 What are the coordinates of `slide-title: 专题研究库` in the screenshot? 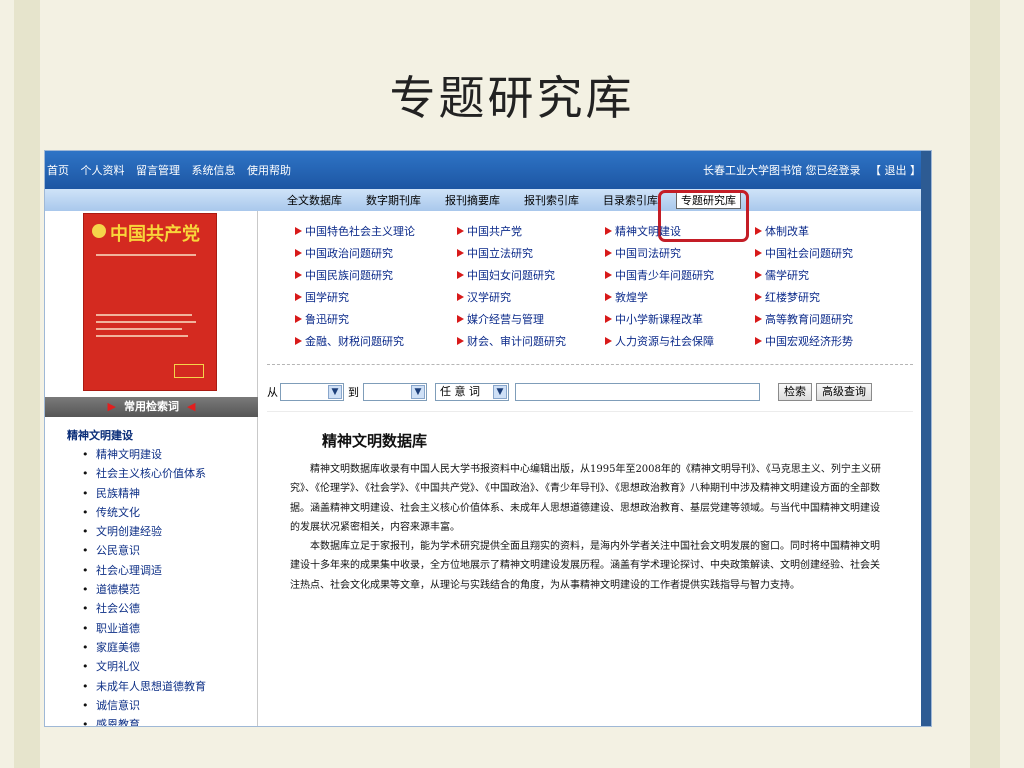 It's located at (512, 98).